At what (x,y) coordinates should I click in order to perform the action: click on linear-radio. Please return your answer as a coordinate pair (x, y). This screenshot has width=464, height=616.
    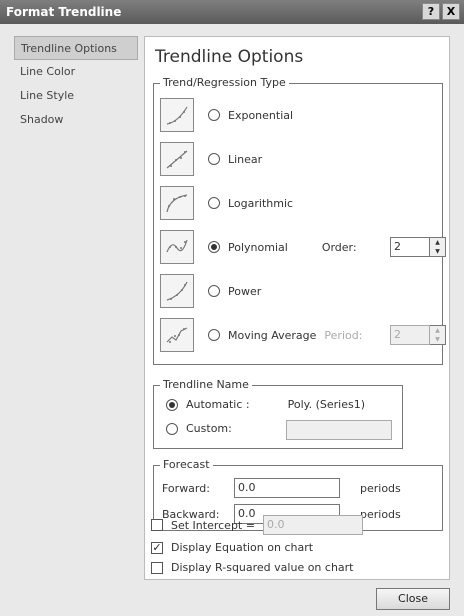
    Looking at the image, I should click on (214, 159).